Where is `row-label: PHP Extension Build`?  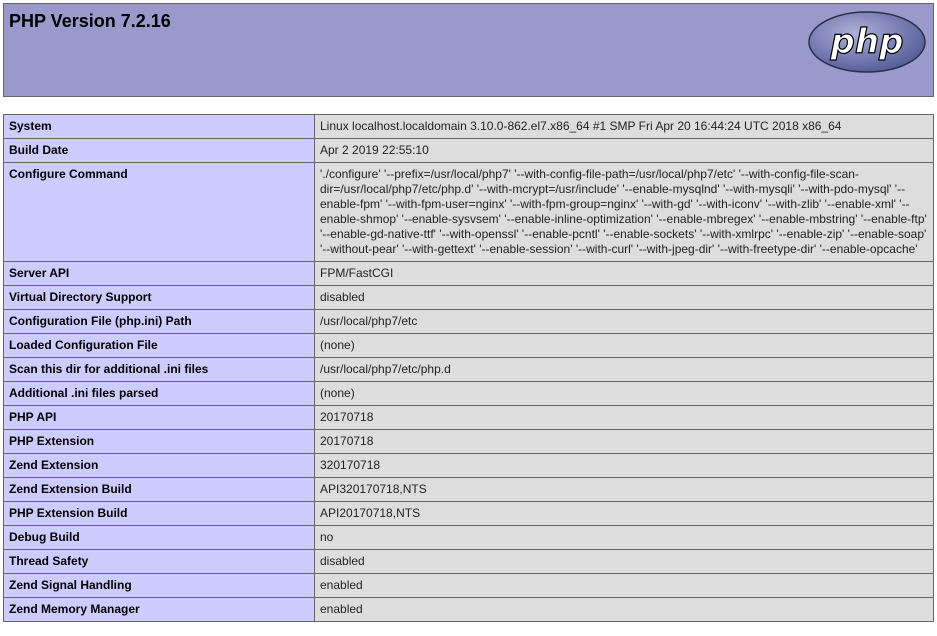
row-label: PHP Extension Build is located at coordinates (159, 513).